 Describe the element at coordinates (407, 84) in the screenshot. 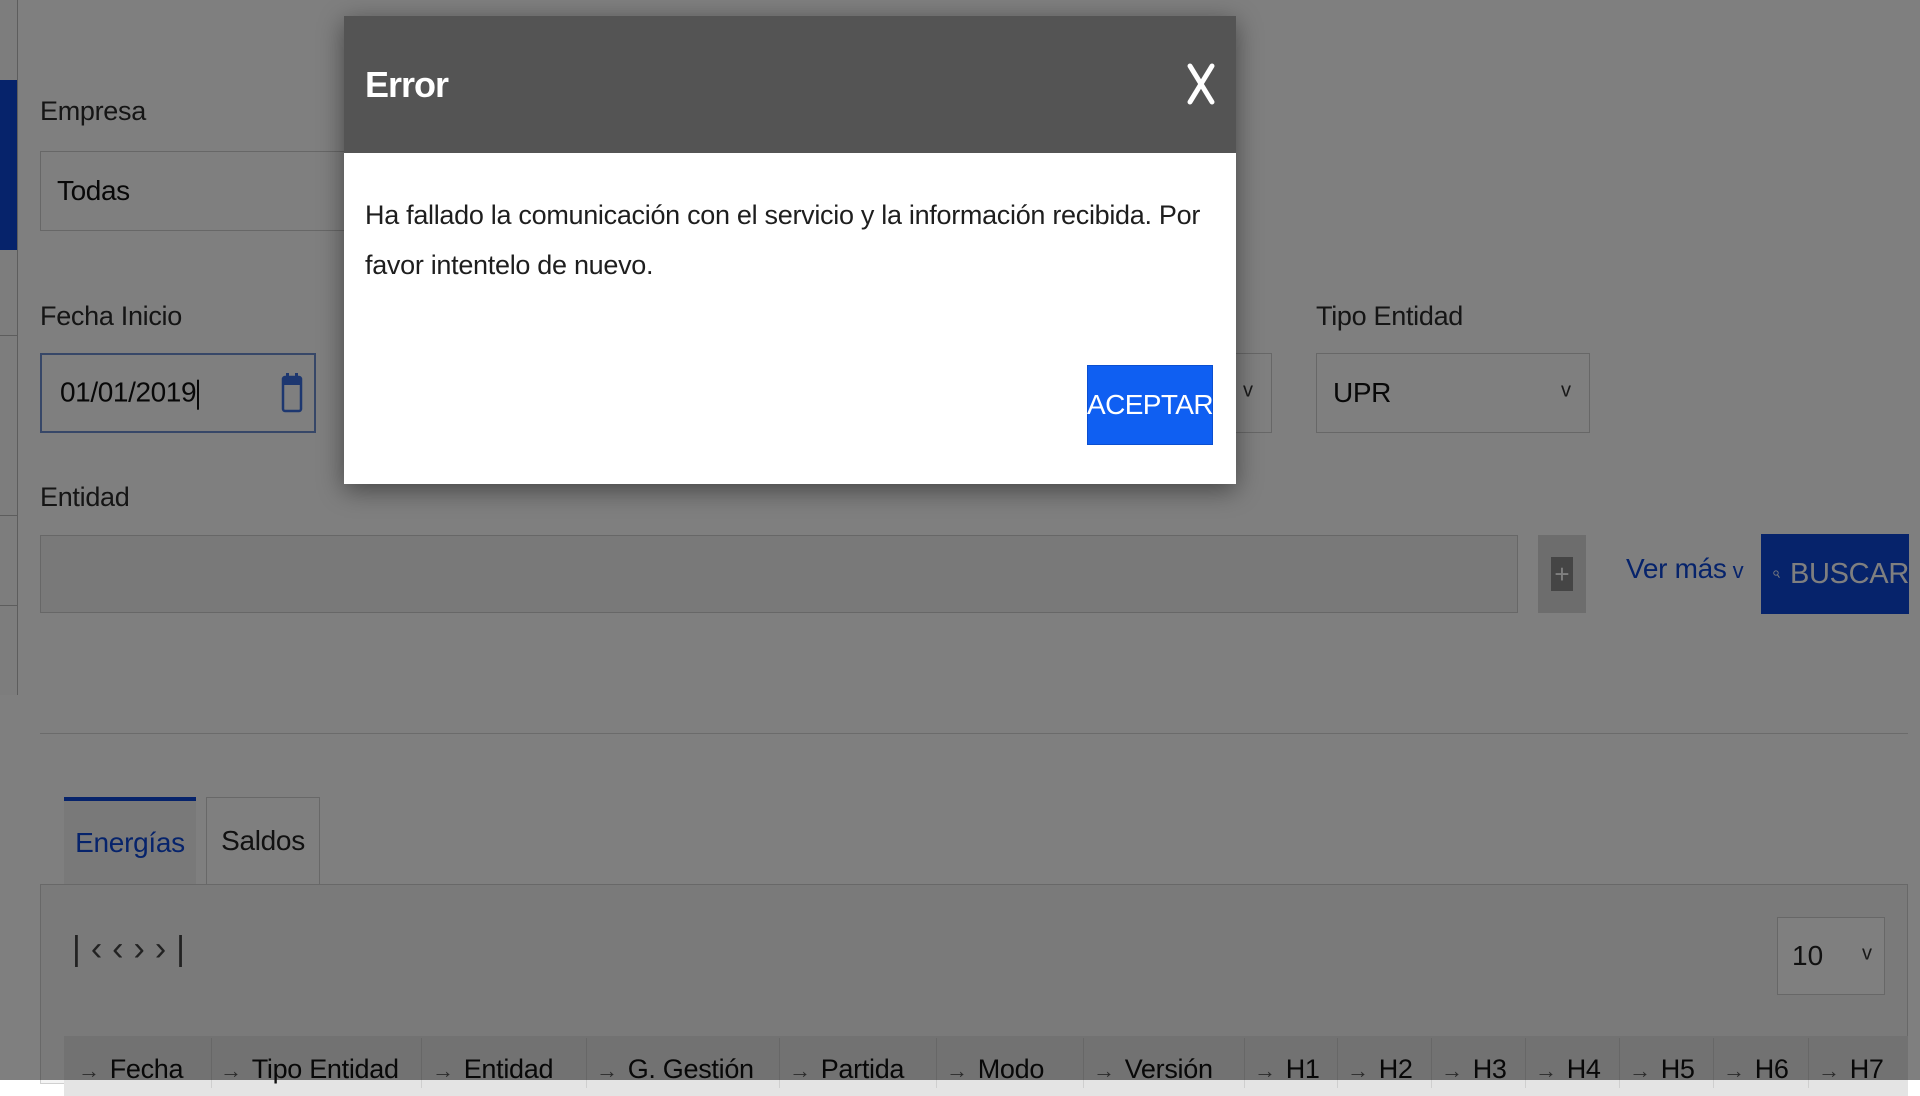

I see `error-dialog-title: Error` at that location.